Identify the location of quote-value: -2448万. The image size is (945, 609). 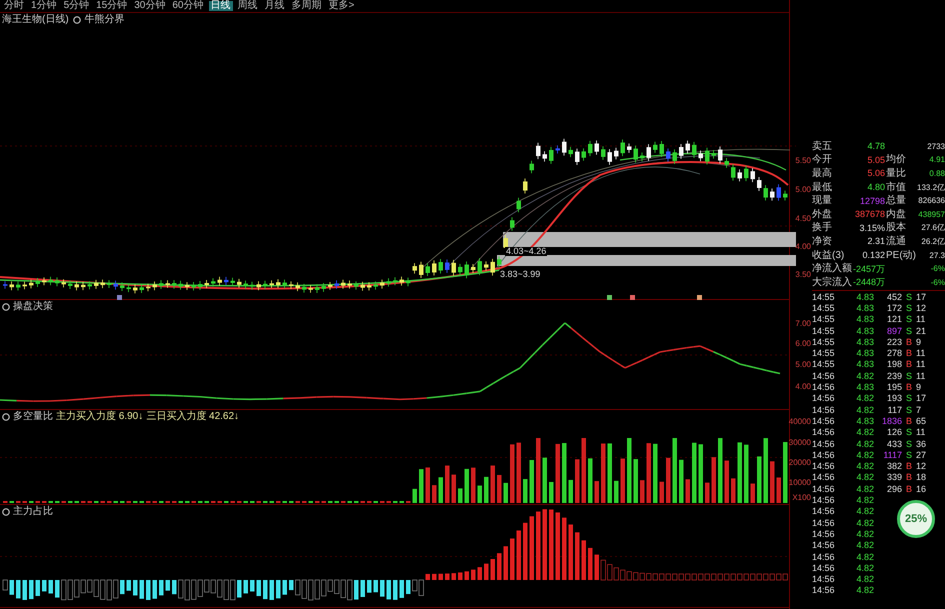
(868, 283).